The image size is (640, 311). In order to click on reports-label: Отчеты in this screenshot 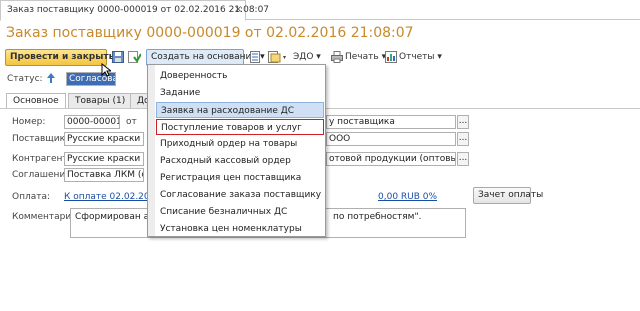, I will do `click(417, 57)`.